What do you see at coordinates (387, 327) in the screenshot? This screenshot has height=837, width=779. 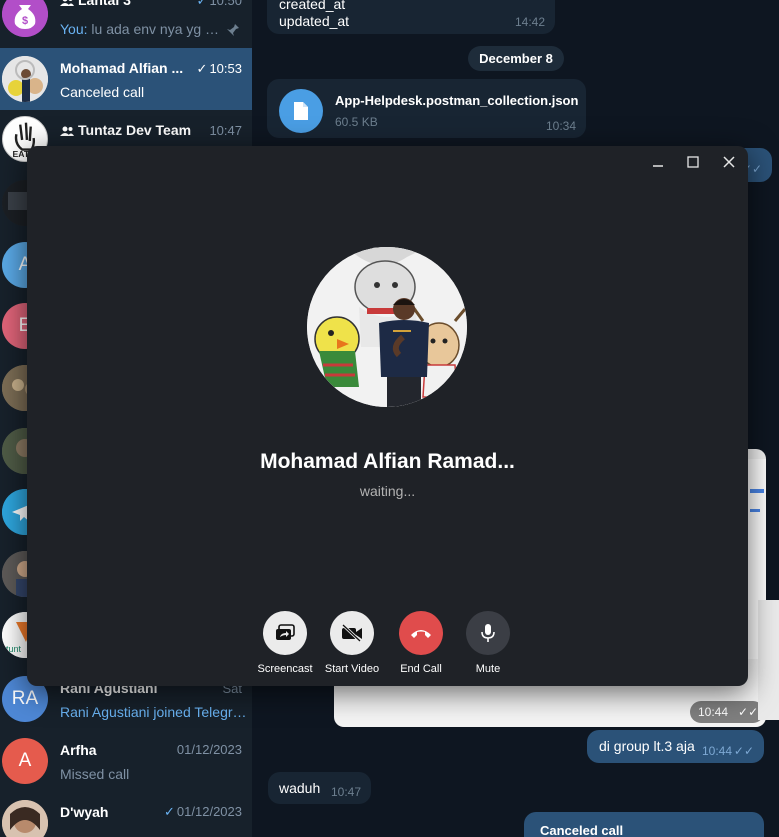 I see `callee-avatar` at bounding box center [387, 327].